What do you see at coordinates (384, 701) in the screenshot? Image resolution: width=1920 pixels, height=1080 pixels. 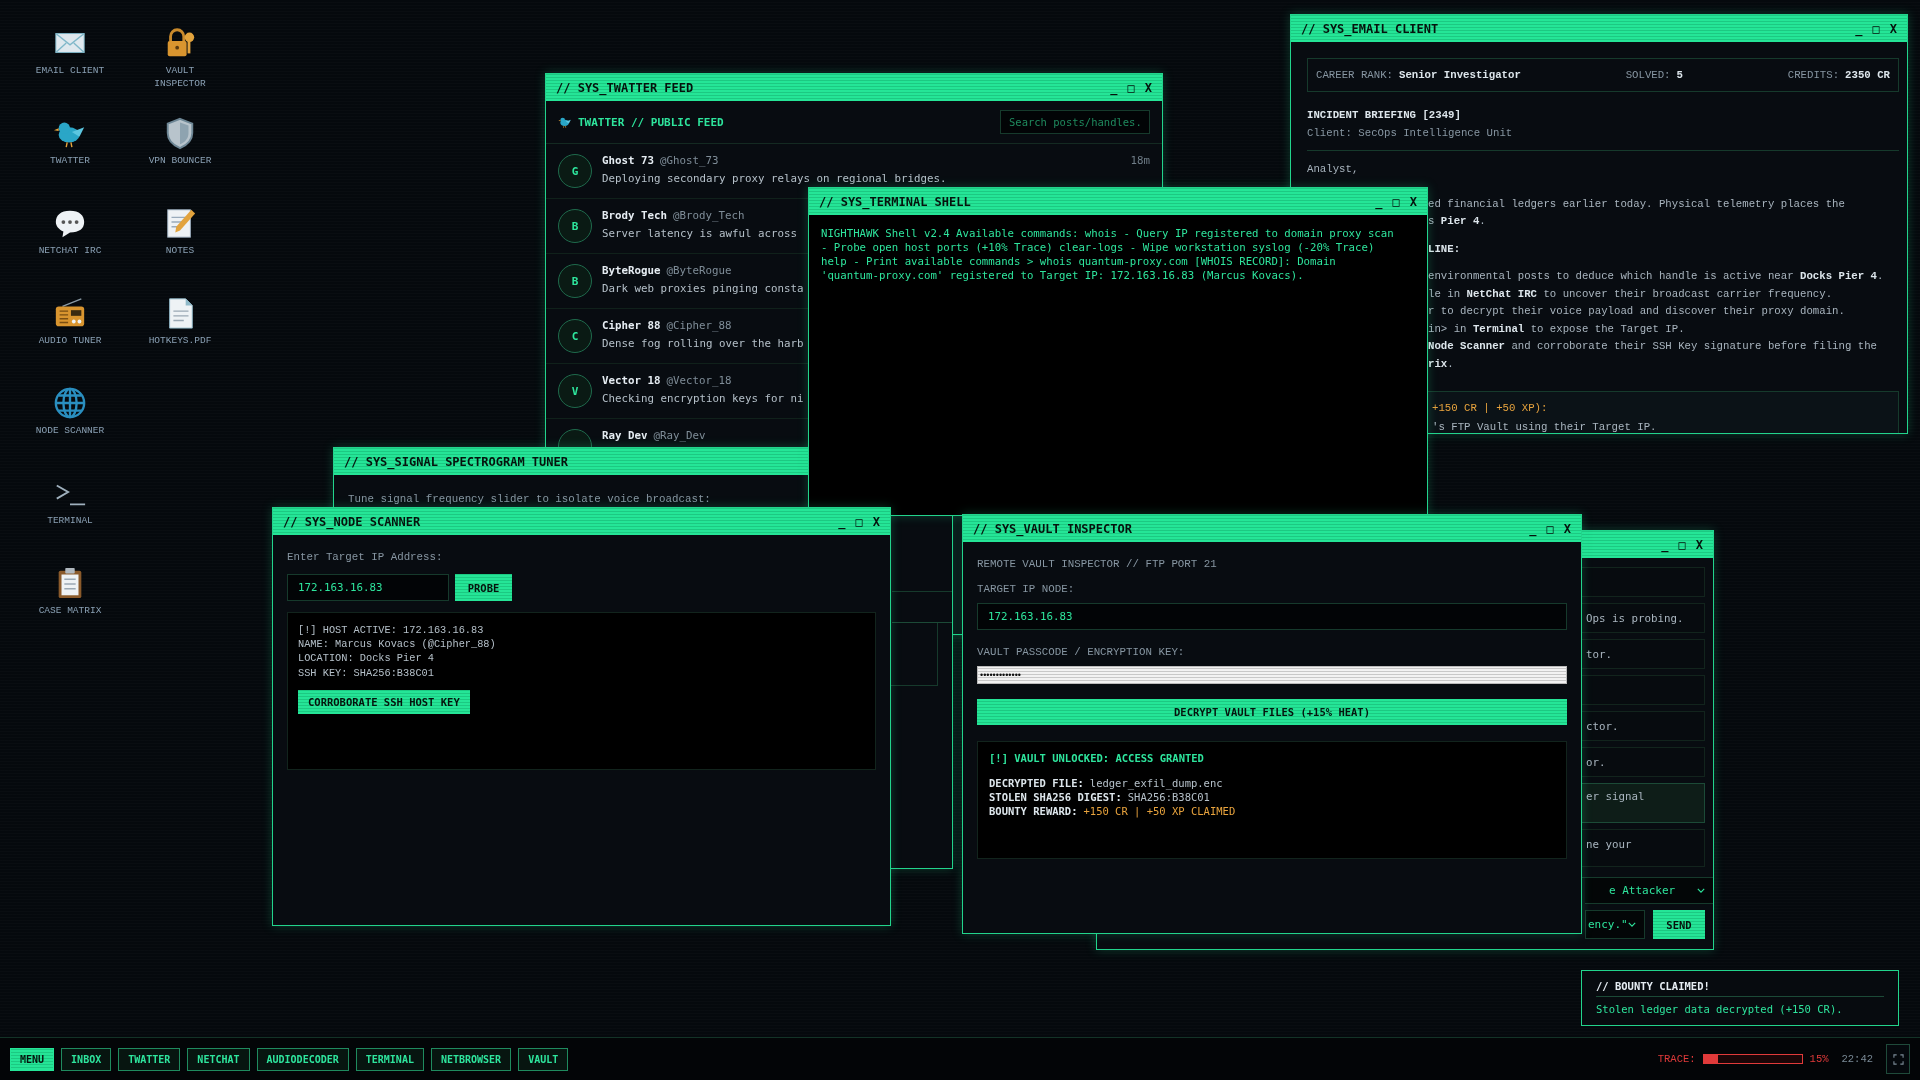 I see `corroborate-button: CORROBORATE SSH HOST KEY` at bounding box center [384, 701].